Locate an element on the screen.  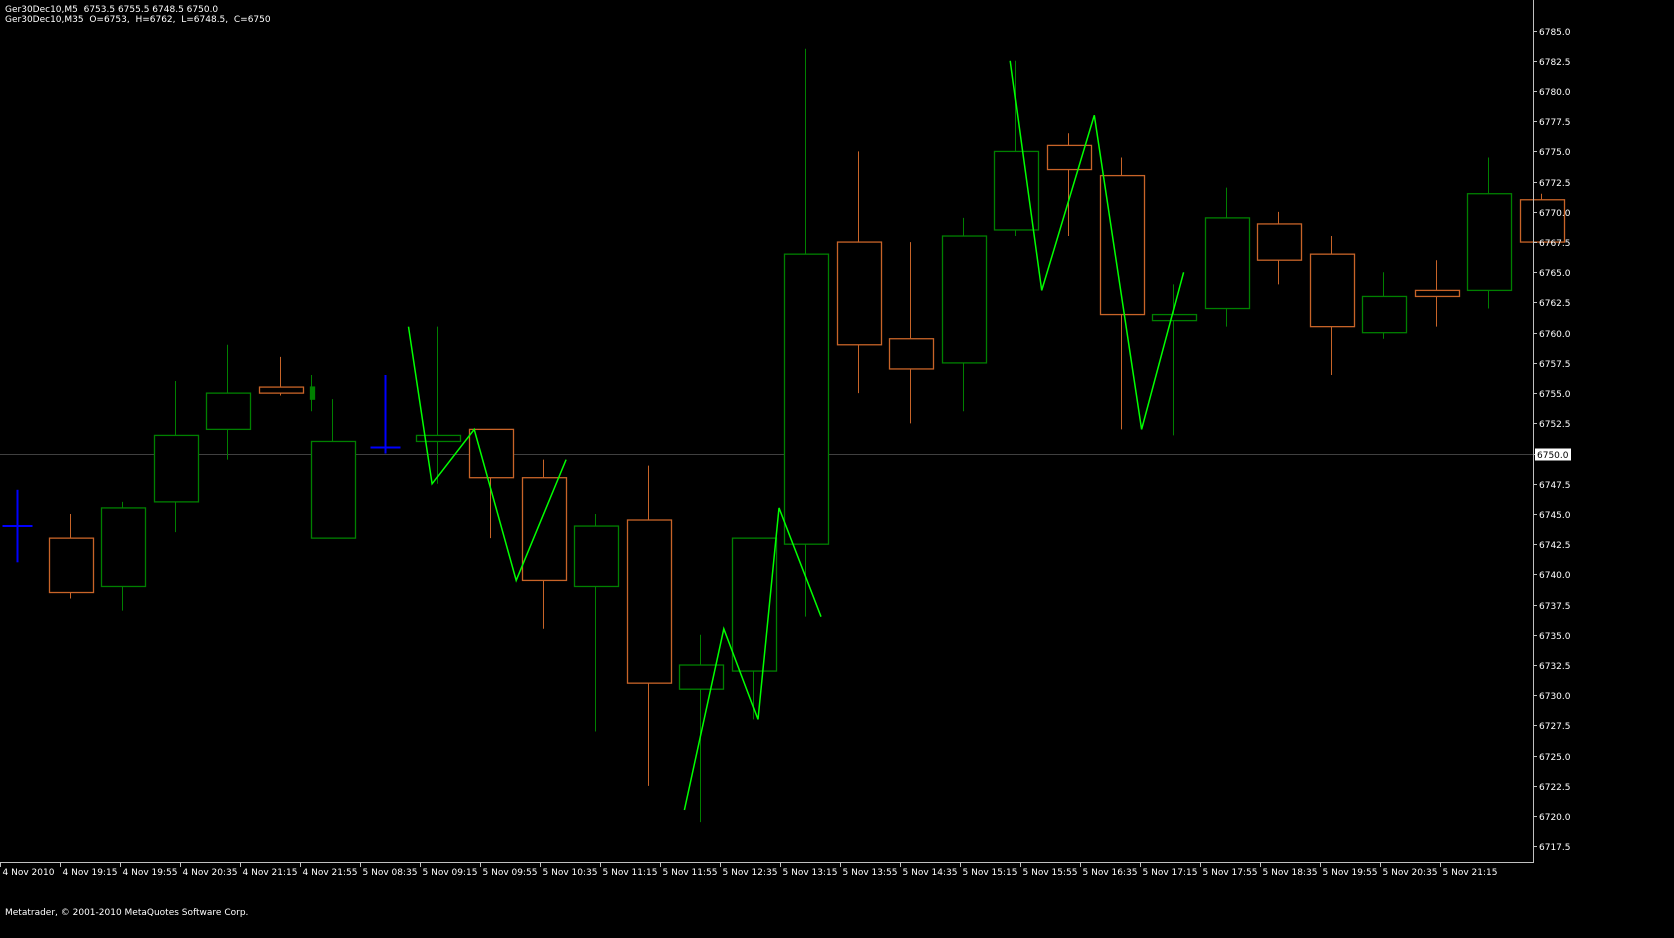
price-tick-label: 6785.0 is located at coordinates (1555, 33).